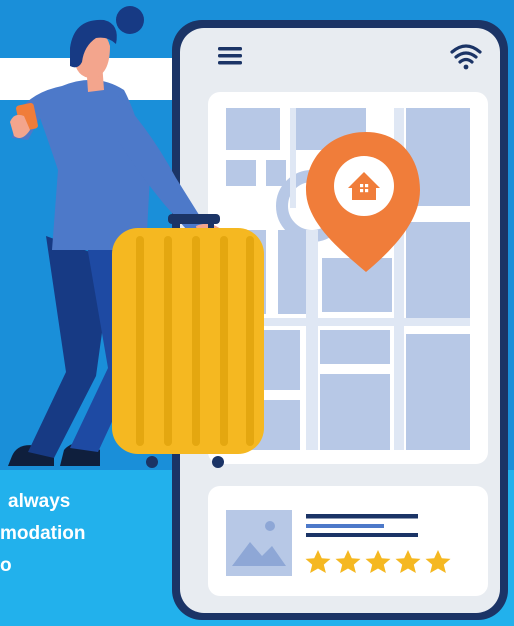  I want to click on suitcase, so click(188, 341).